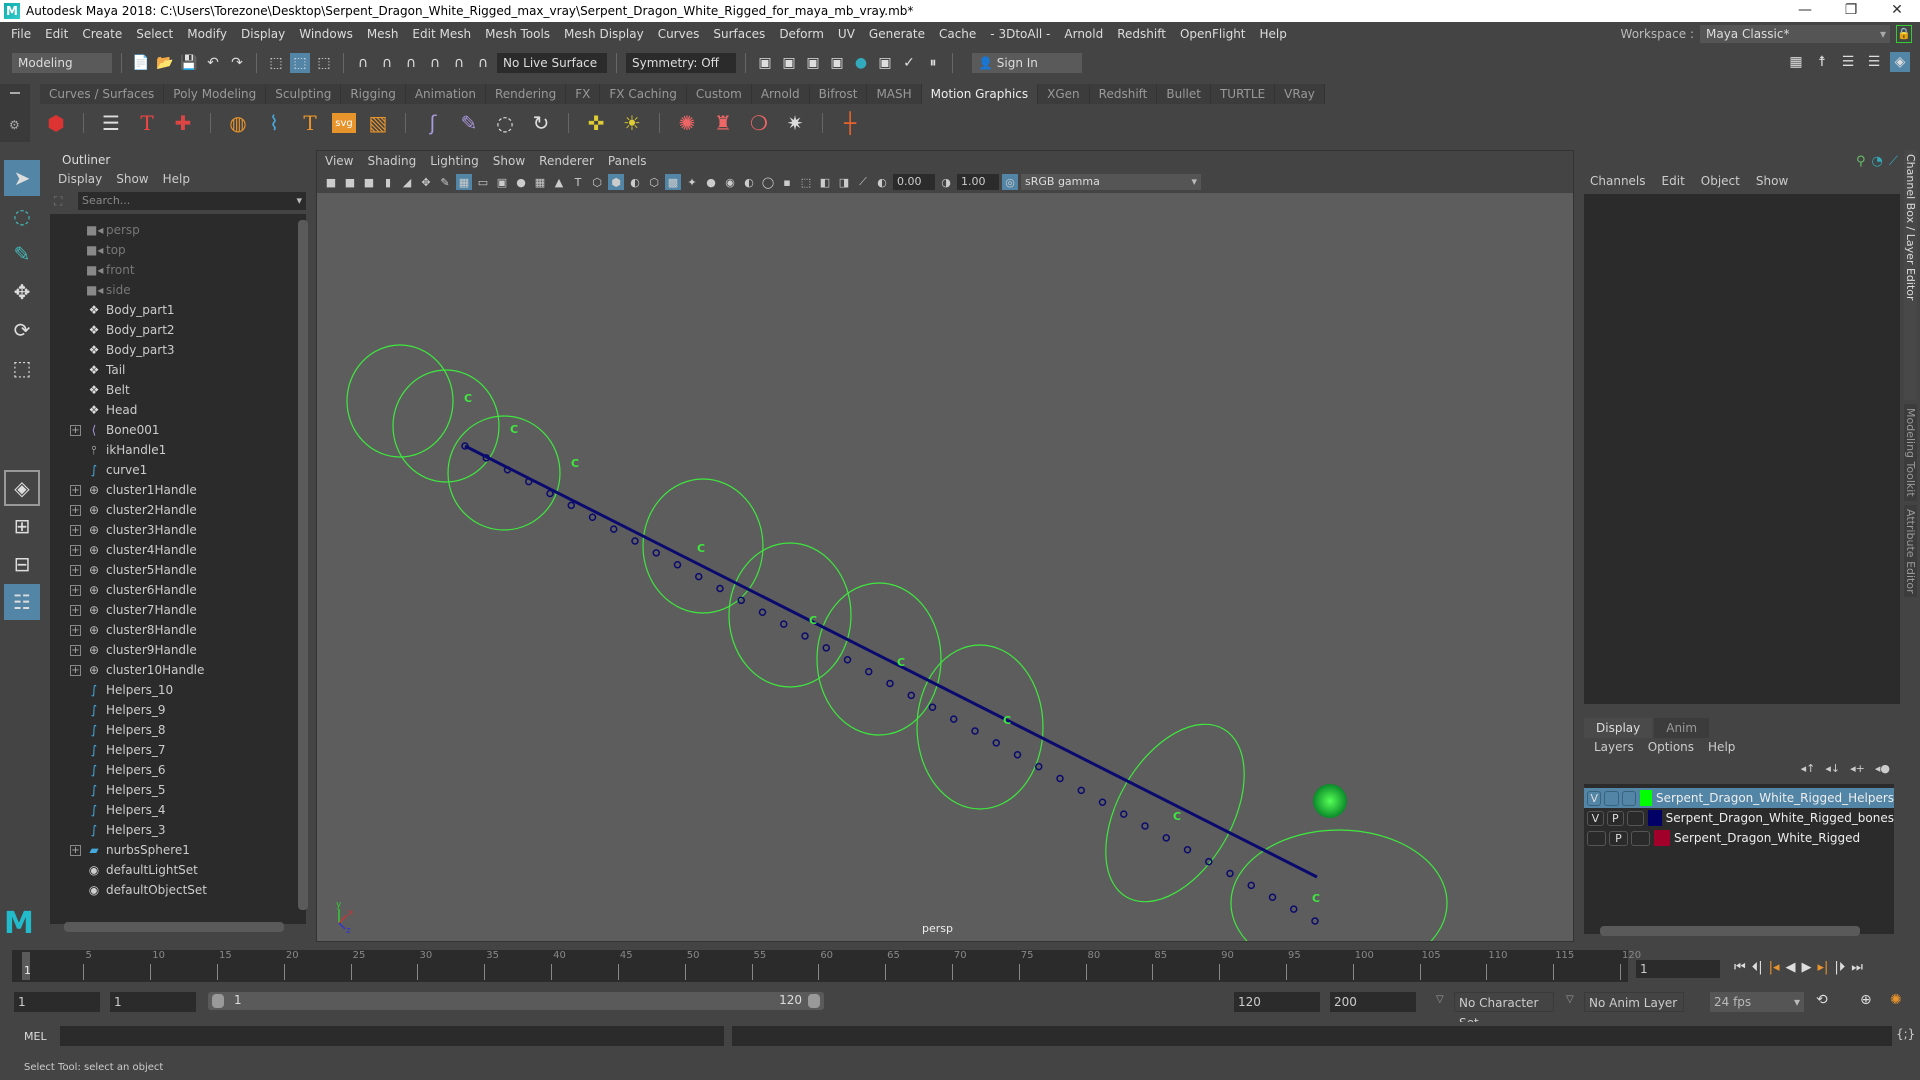 The width and height of the screenshot is (1920, 1080). What do you see at coordinates (1910, 551) in the screenshot?
I see `side-tab-attribute-editor: Attribute Editor` at bounding box center [1910, 551].